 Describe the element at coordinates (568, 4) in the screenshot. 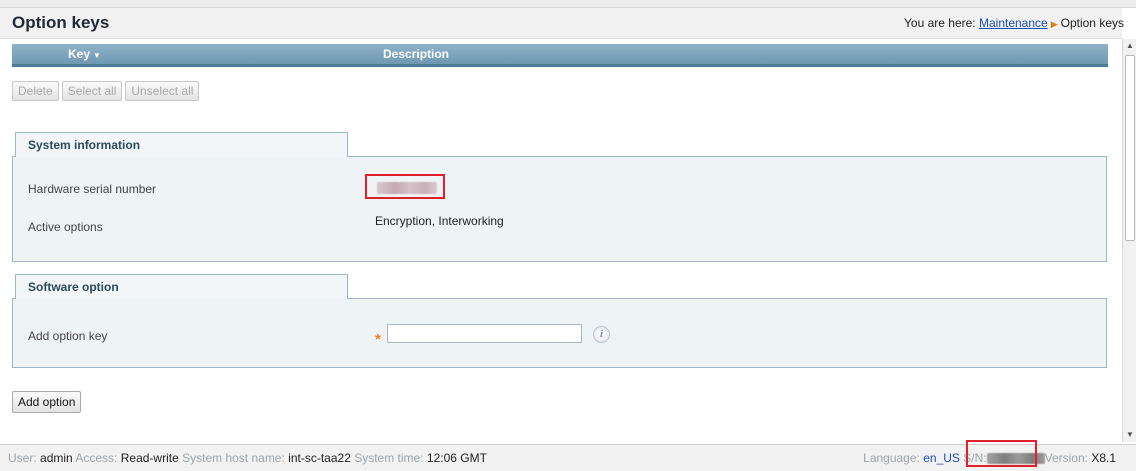

I see `top-border` at that location.